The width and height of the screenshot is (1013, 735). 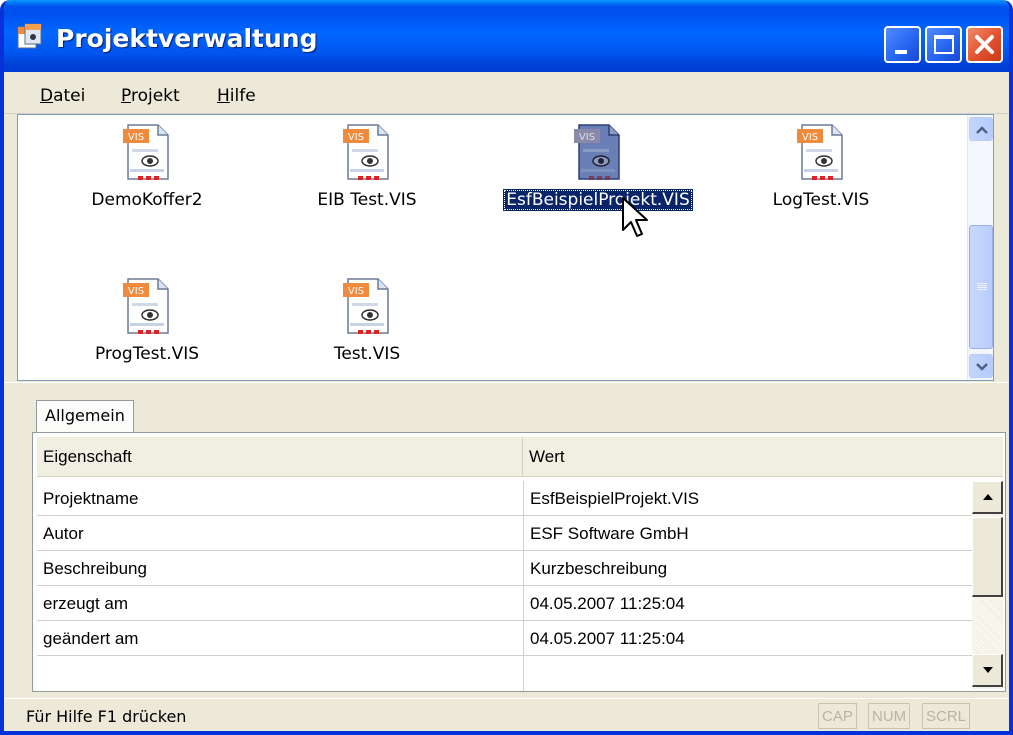 I want to click on project-file-eib-test: VIS EIB Test.VIS, so click(x=367, y=166).